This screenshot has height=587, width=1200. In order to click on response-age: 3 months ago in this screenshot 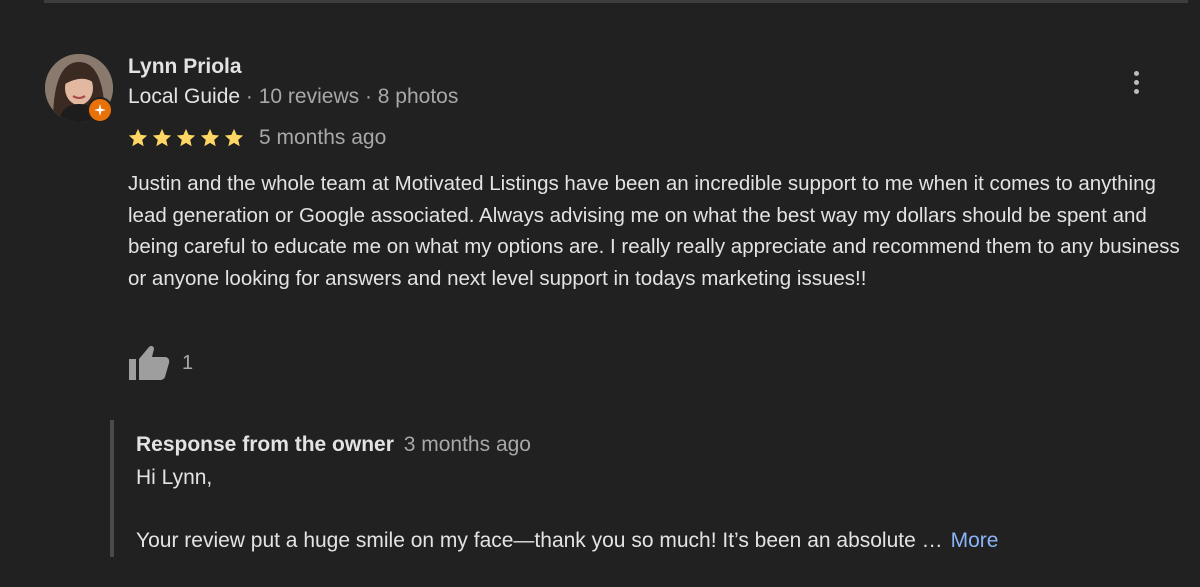, I will do `click(467, 444)`.